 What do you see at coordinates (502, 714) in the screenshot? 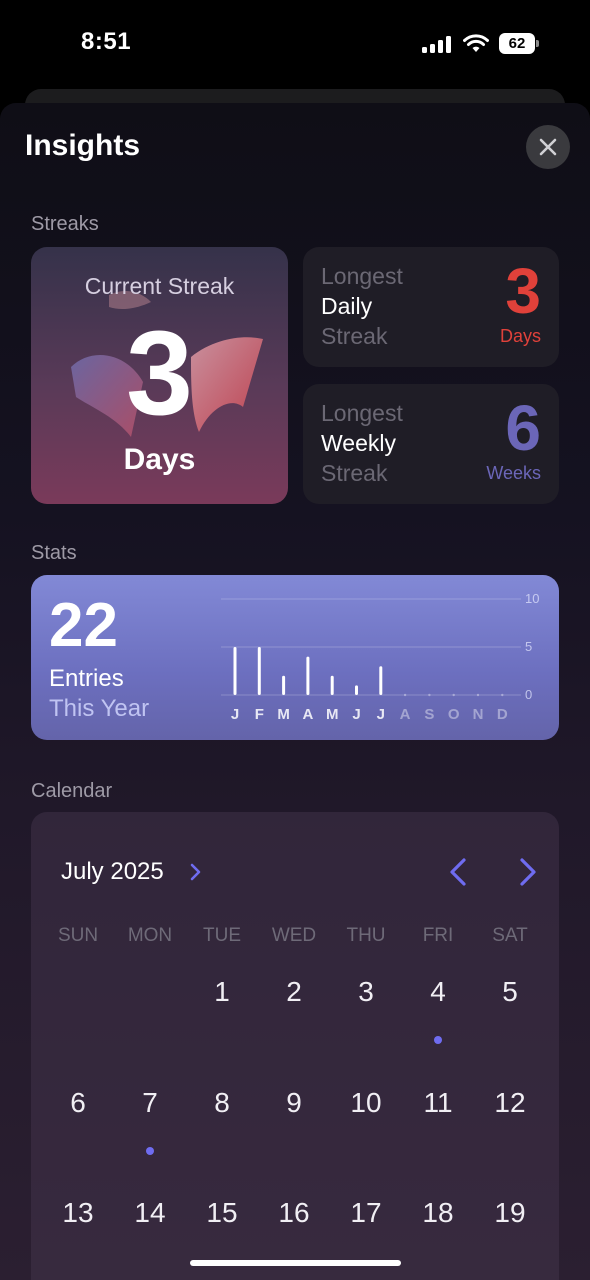
I see `x-tick-label: D` at bounding box center [502, 714].